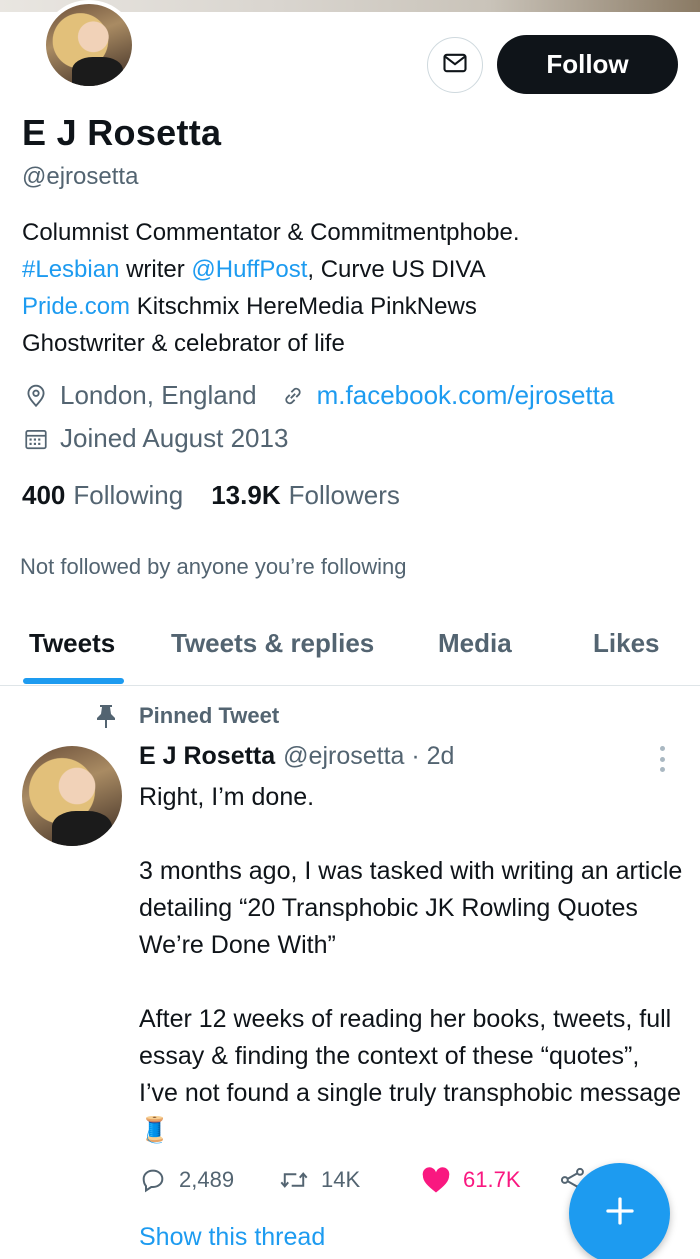 The height and width of the screenshot is (1259, 700). I want to click on more-options-icon, so click(662, 759).